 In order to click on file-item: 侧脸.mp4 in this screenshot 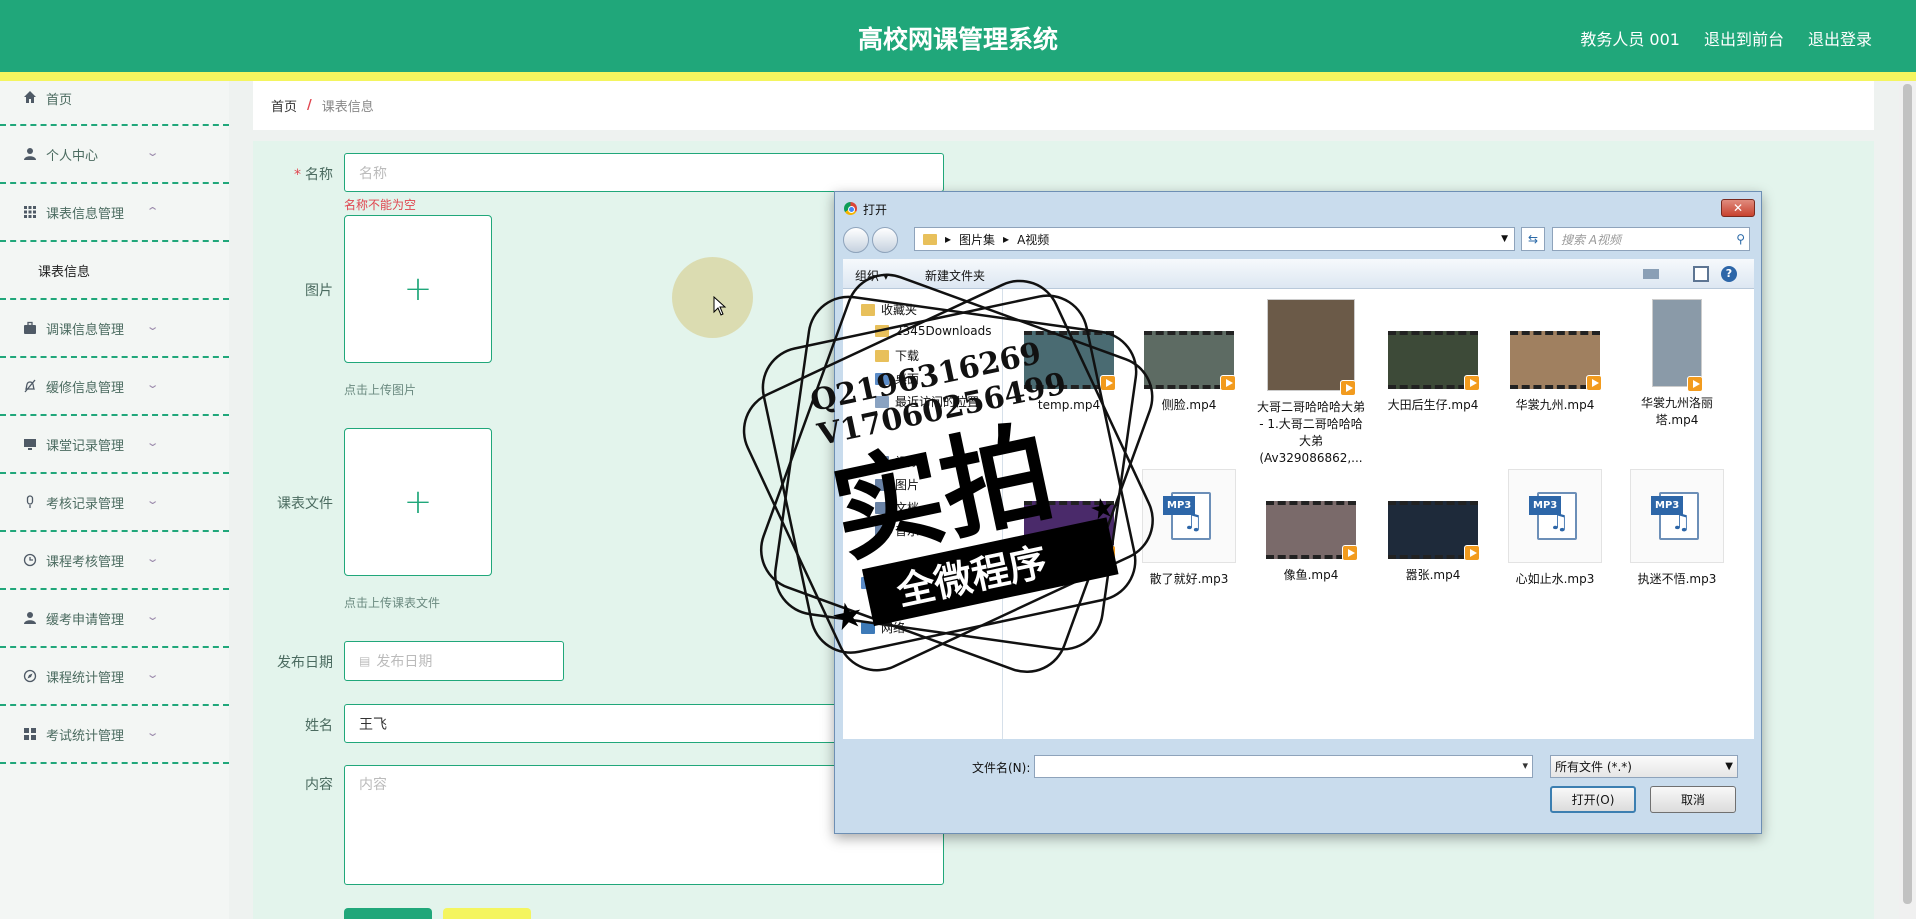, I will do `click(1189, 372)`.